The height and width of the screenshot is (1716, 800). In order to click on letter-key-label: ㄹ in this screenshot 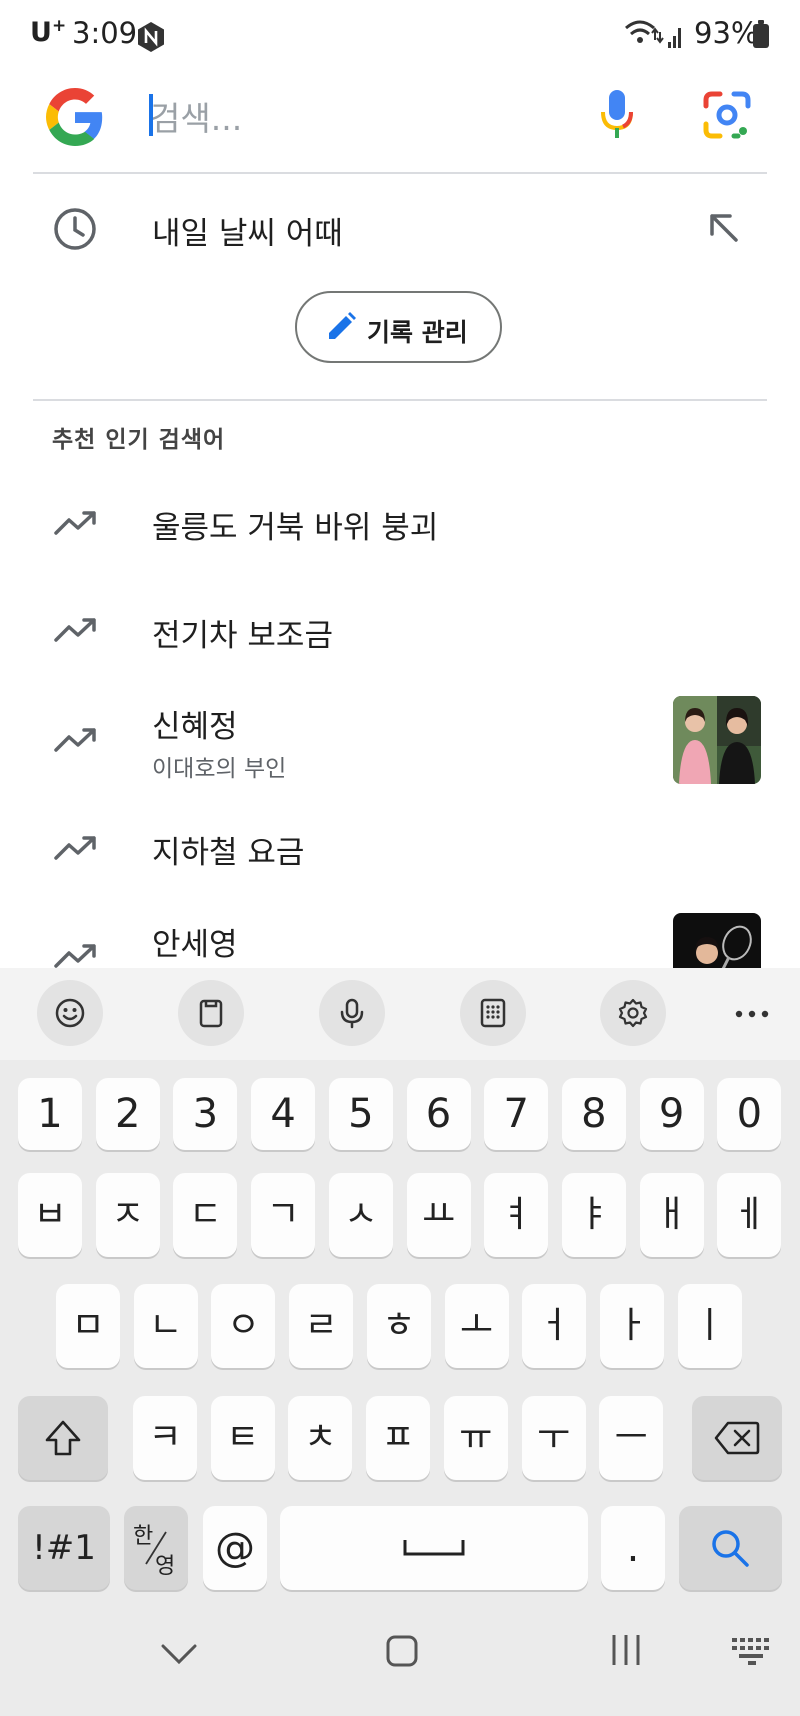, I will do `click(321, 1325)`.